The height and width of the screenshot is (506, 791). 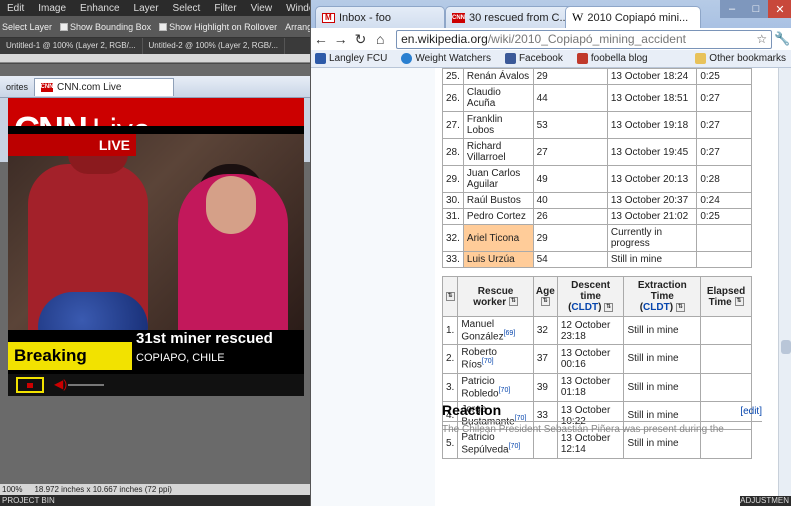 What do you see at coordinates (510, 333) in the screenshot?
I see `citation-link: [69]` at bounding box center [510, 333].